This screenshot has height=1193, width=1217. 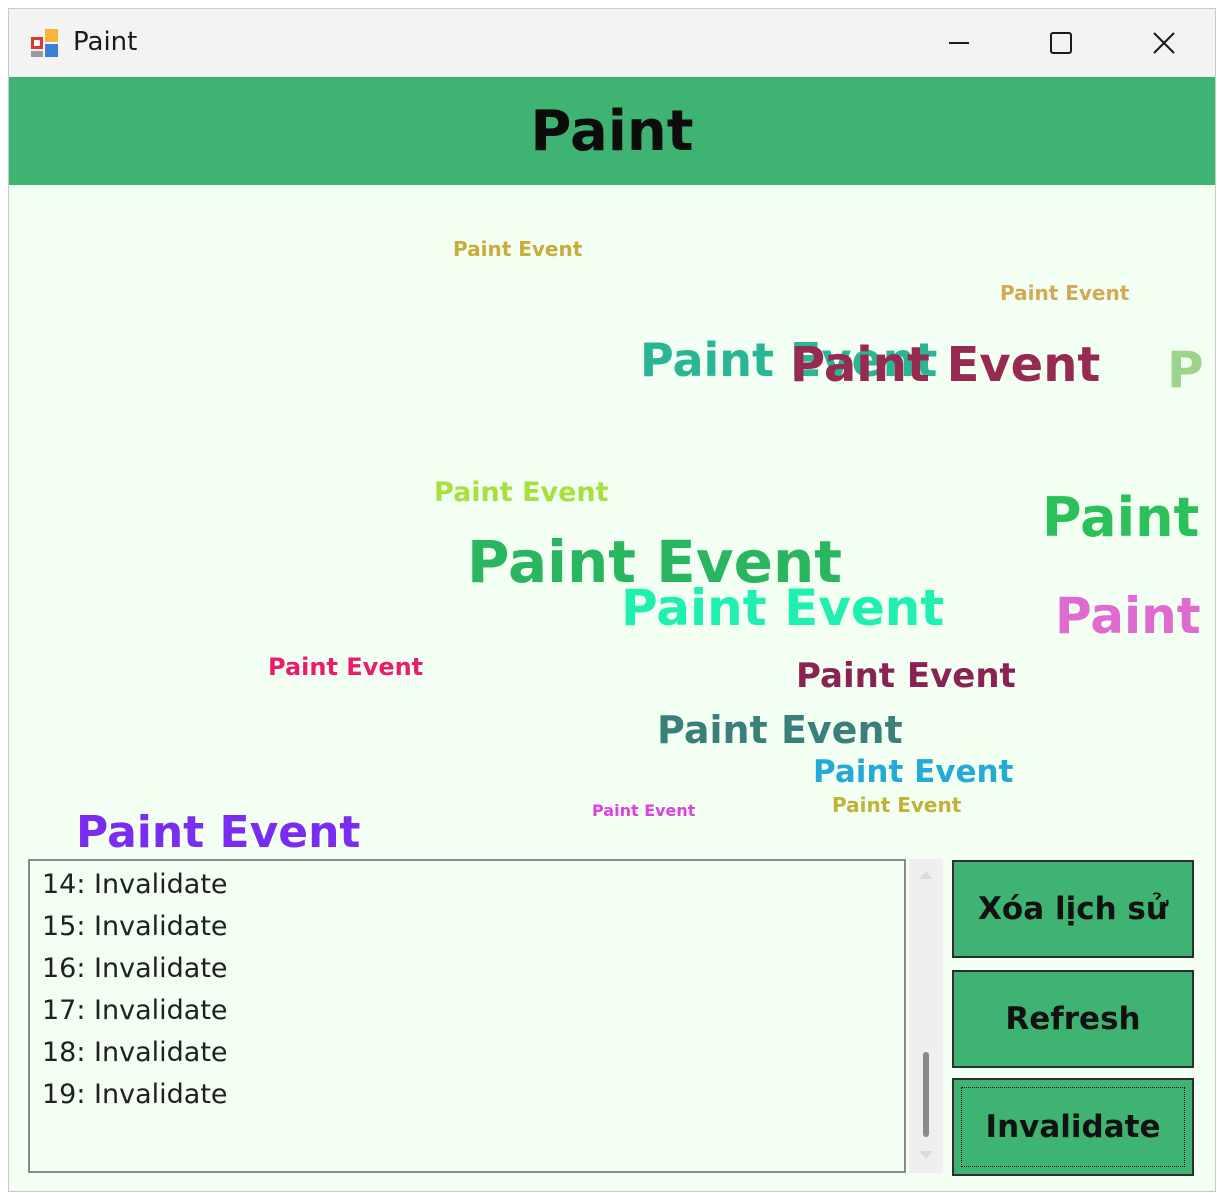 I want to click on maximize-button, so click(x=1061, y=43).